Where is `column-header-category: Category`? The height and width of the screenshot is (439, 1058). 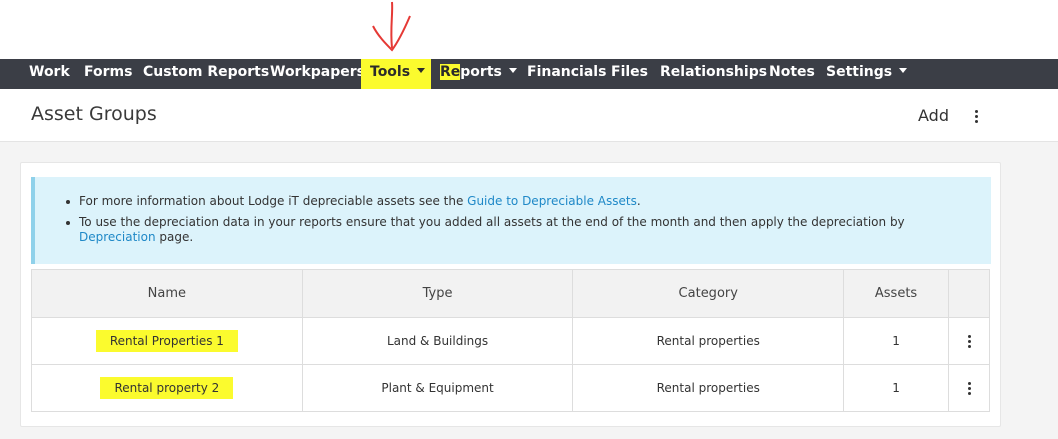 column-header-category: Category is located at coordinates (708, 293).